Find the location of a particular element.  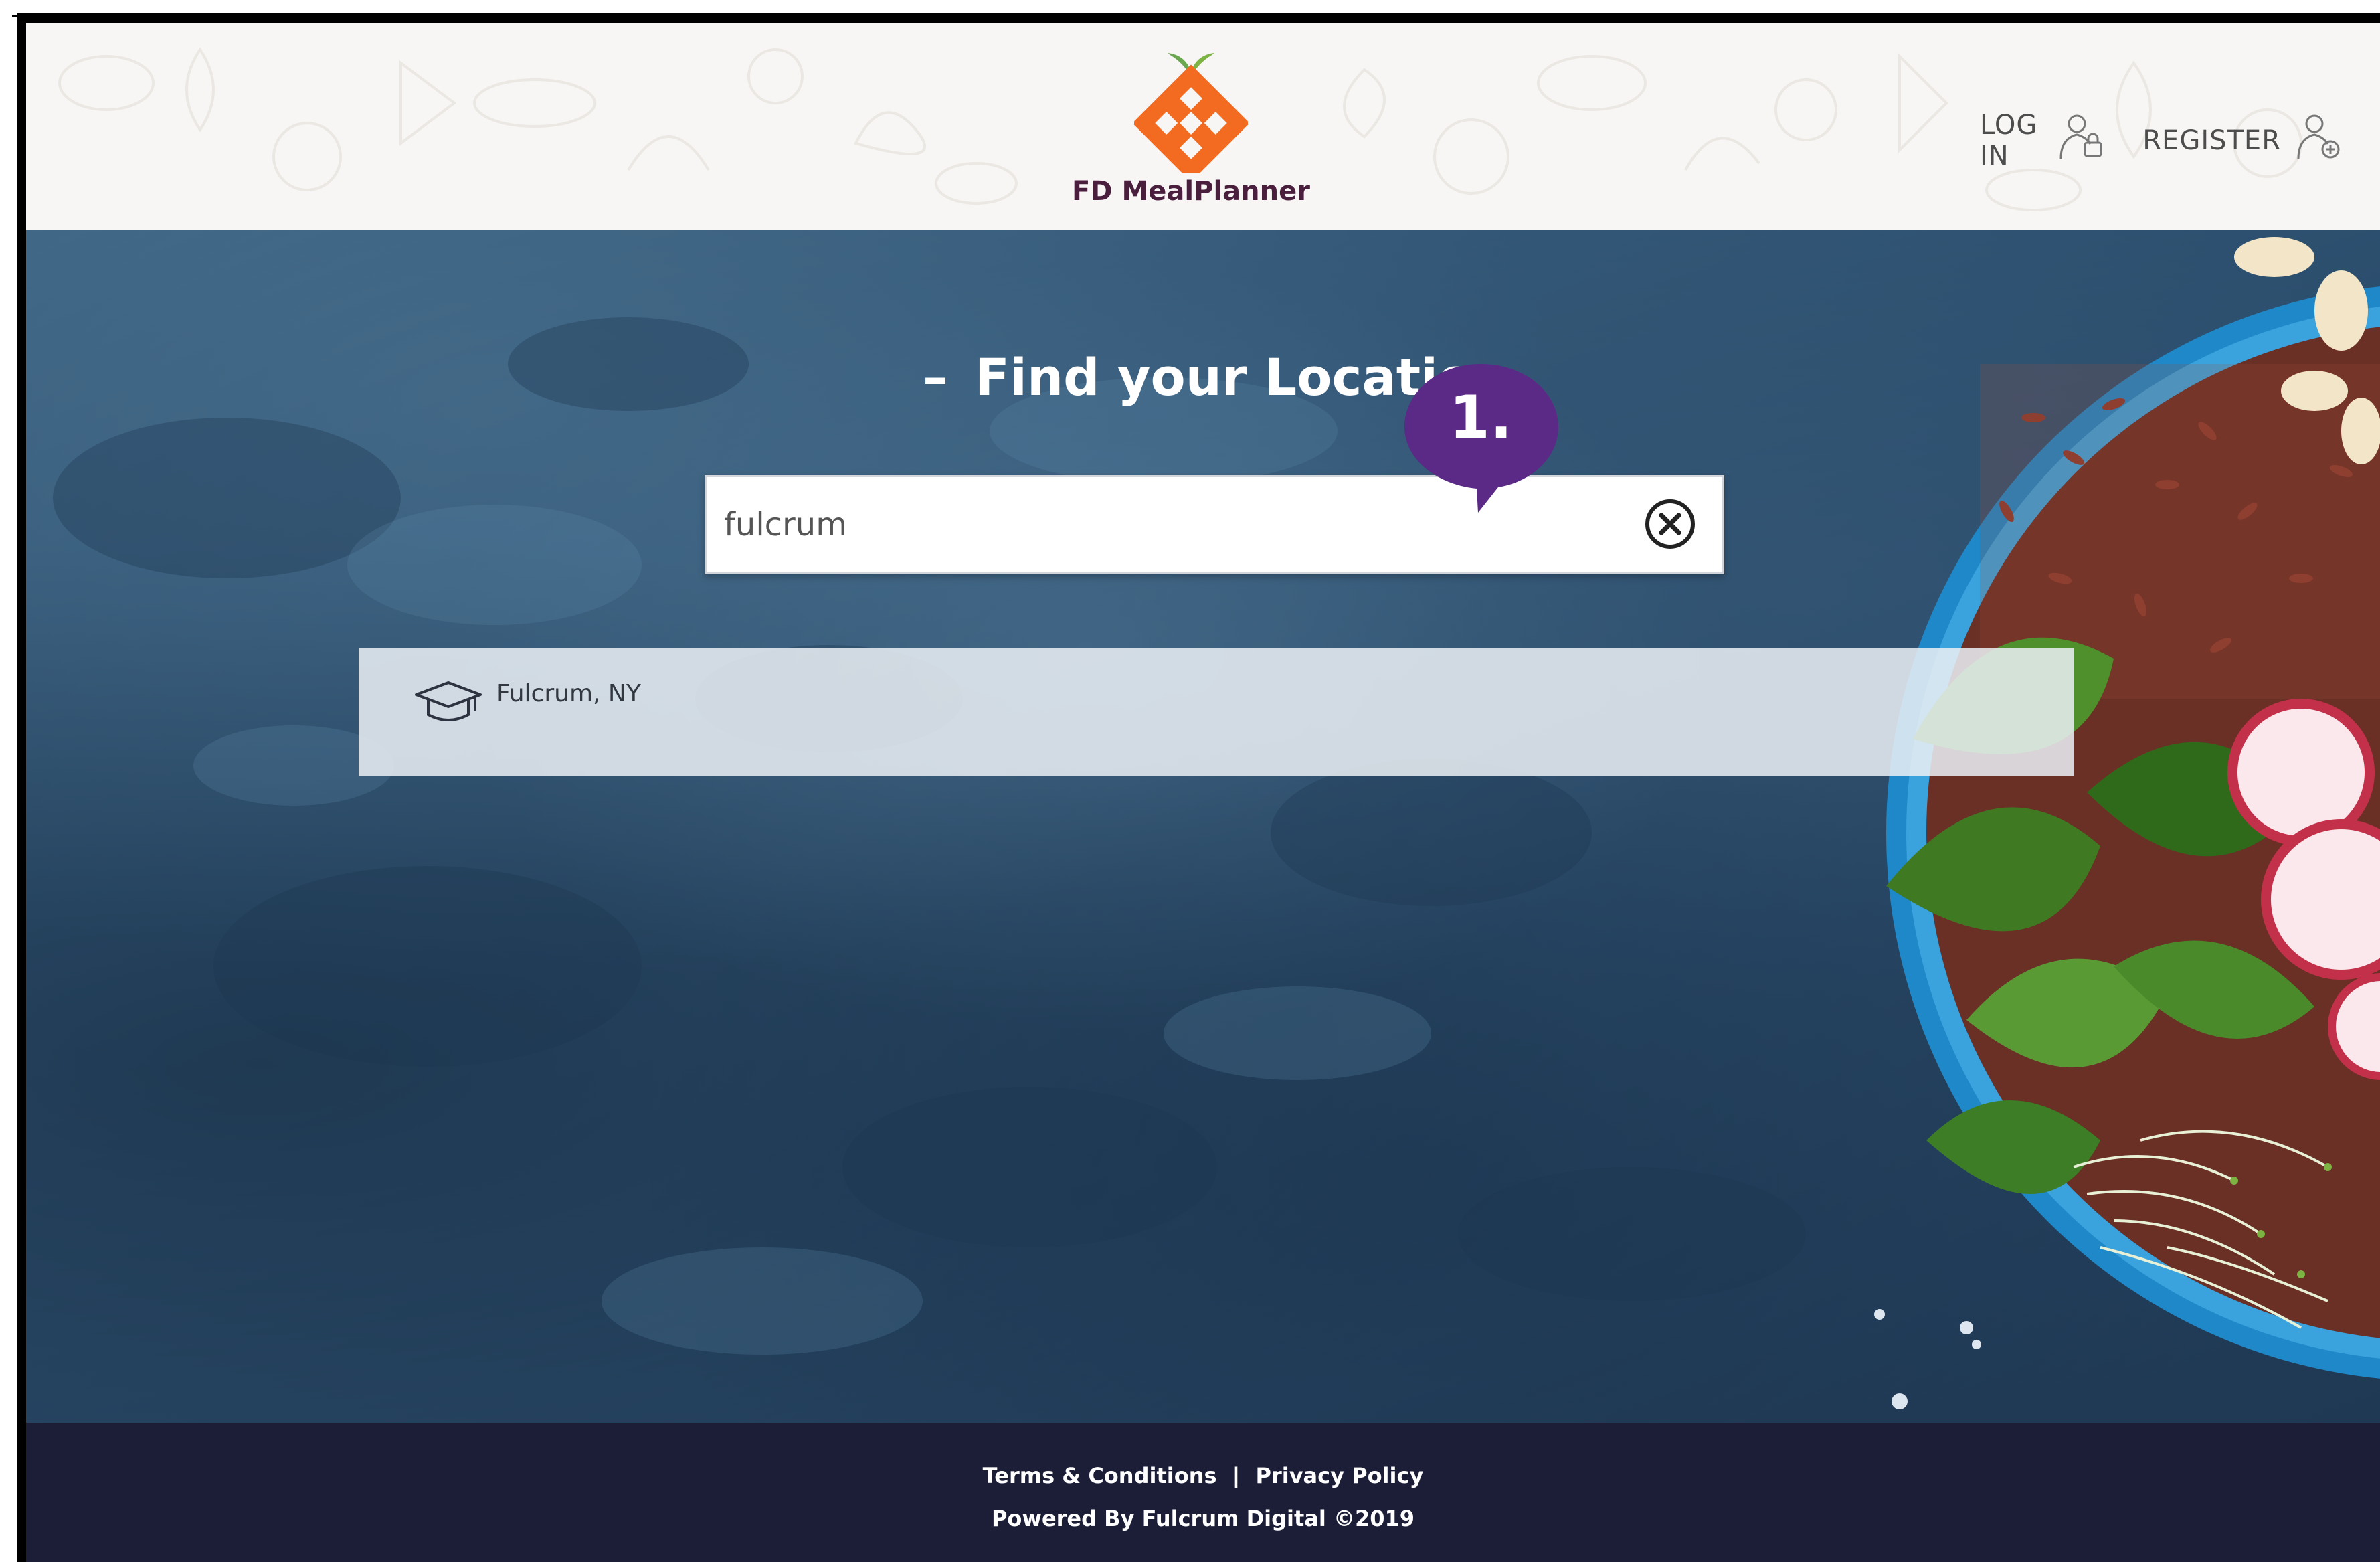

brand-name: FD MealPlanner is located at coordinates (1191, 191).